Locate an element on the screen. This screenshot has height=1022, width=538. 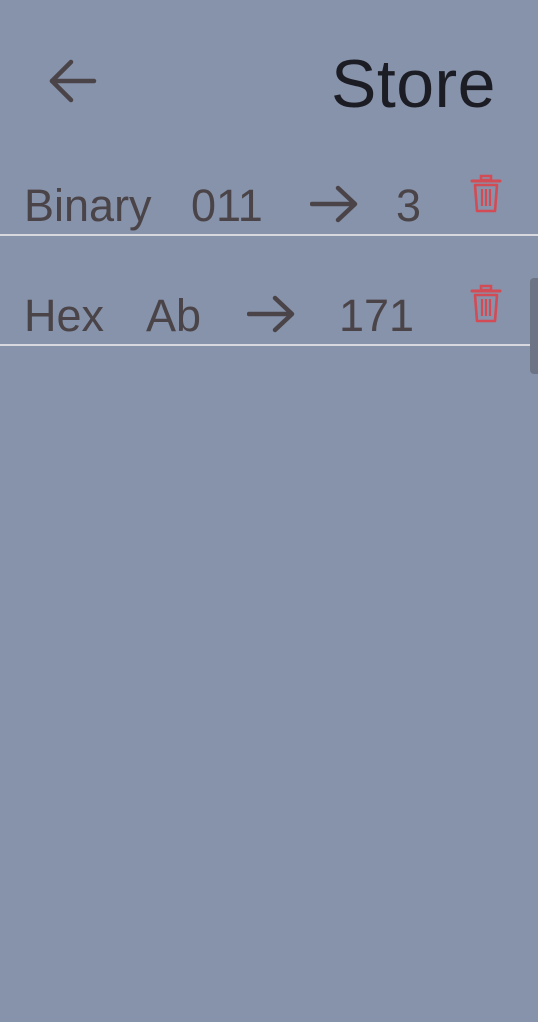
page-title: Store is located at coordinates (413, 84).